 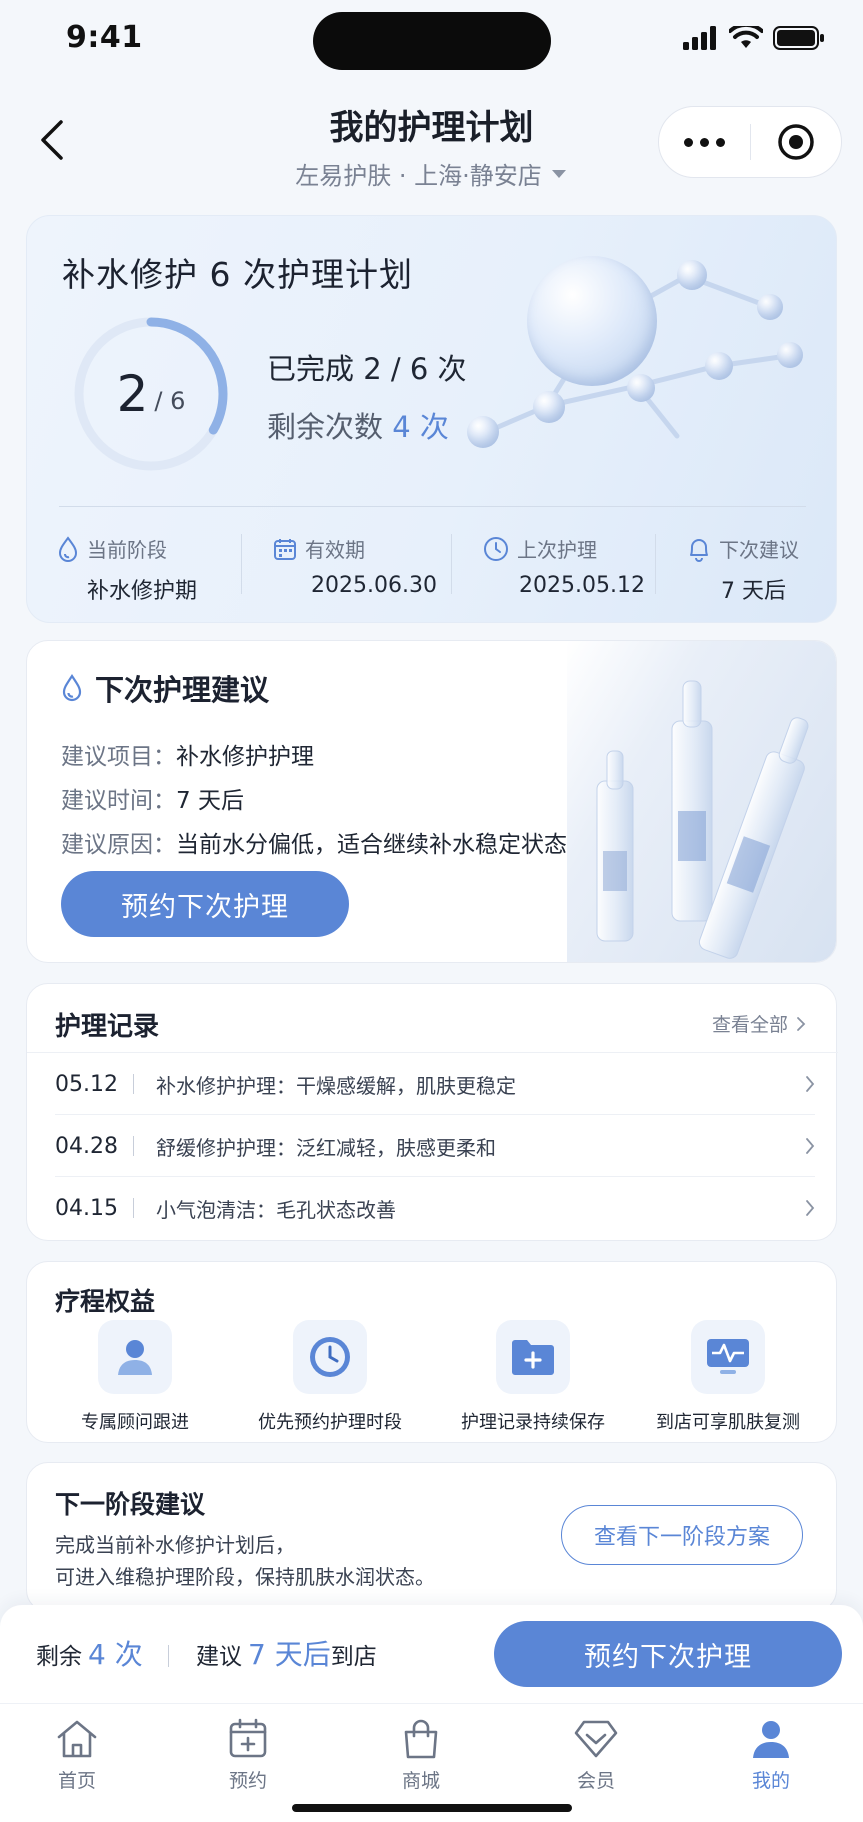 What do you see at coordinates (86, 1208) in the screenshot?
I see `record-date: 04.15` at bounding box center [86, 1208].